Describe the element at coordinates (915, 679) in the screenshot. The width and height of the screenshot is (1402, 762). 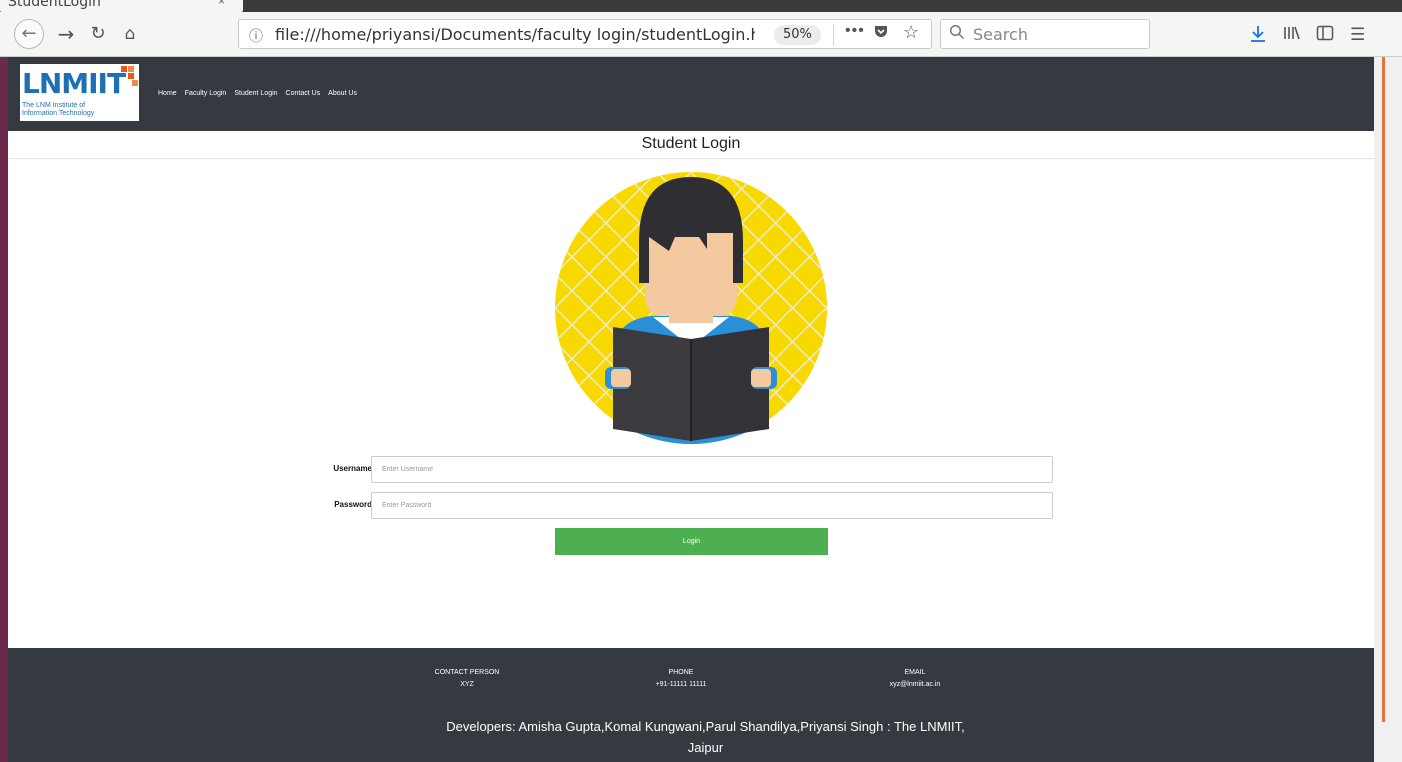
I see `email-column: EMAIL xyz@lnmiit.ac.in` at that location.